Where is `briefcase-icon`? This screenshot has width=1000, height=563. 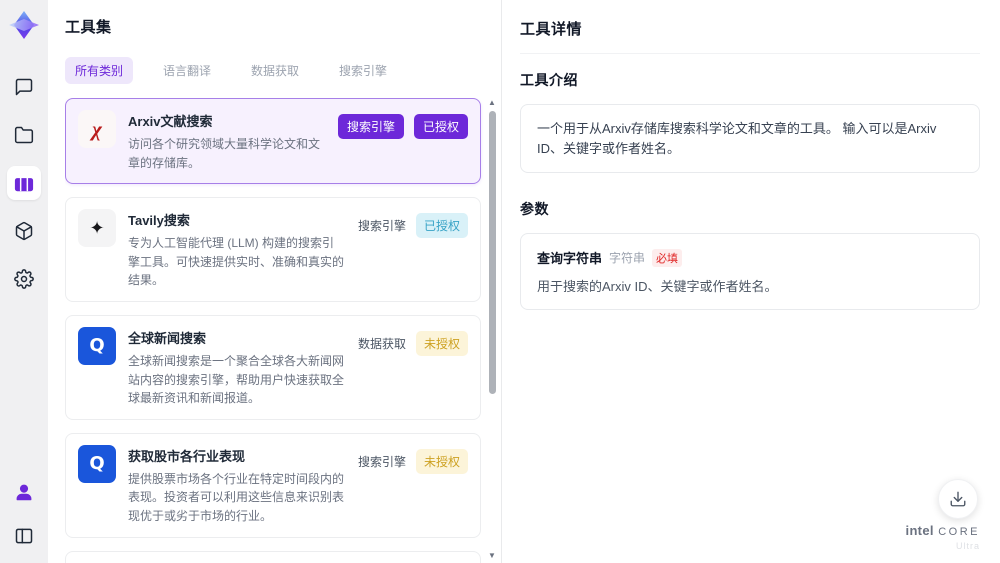 briefcase-icon is located at coordinates (24, 183).